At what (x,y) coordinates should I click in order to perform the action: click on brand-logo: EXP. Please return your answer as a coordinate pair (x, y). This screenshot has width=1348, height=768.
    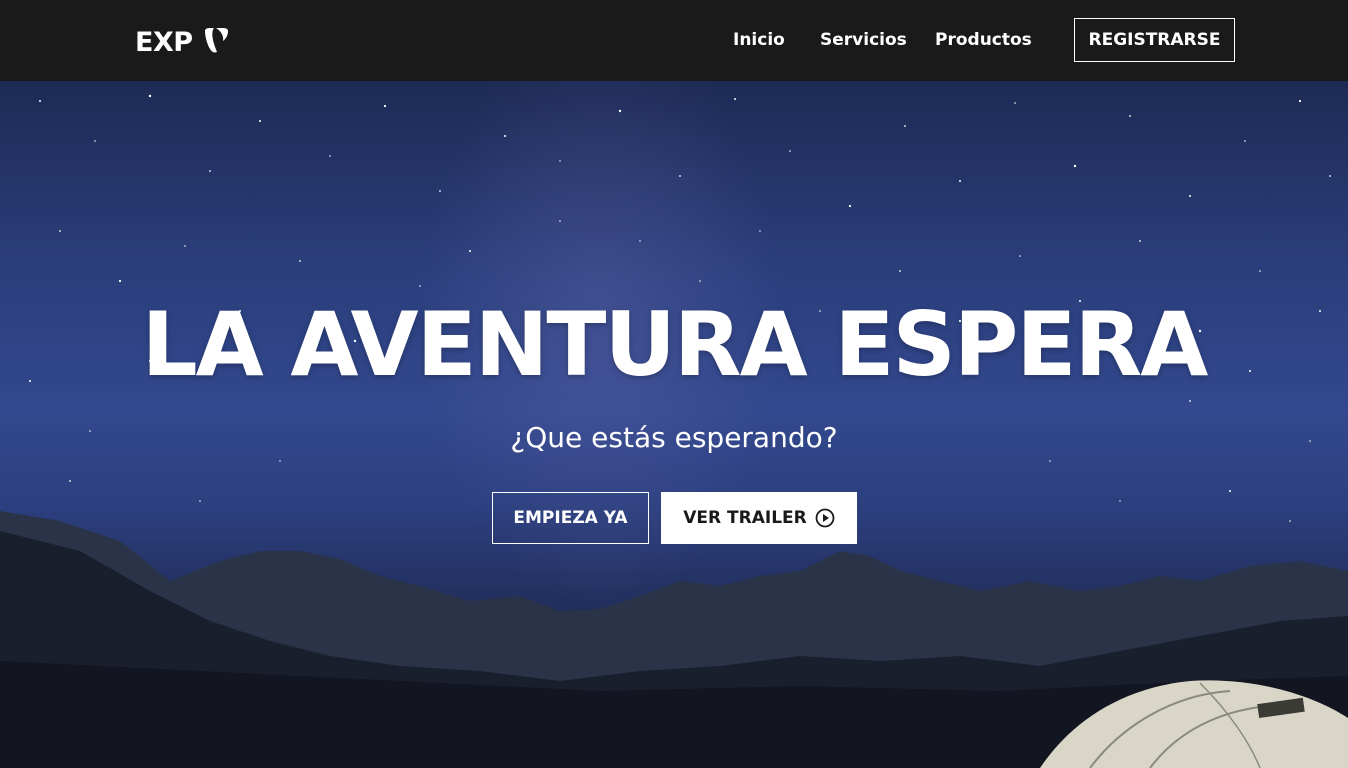
    Looking at the image, I should click on (182, 42).